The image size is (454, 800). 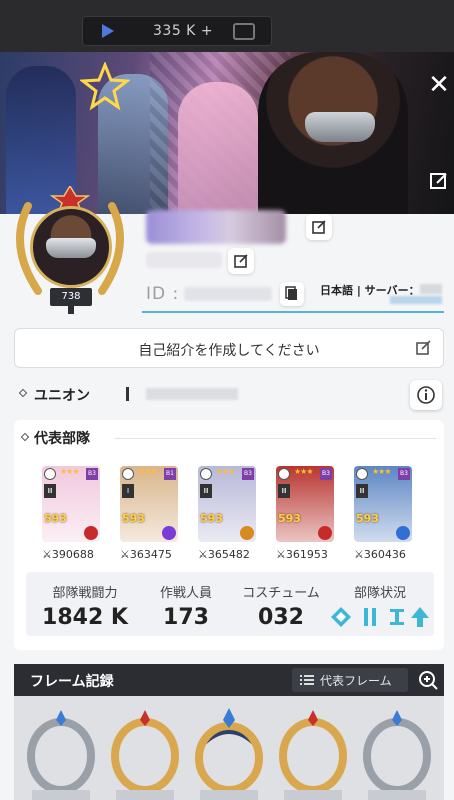 What do you see at coordinates (439, 85) in the screenshot?
I see `close-button: ✕` at bounding box center [439, 85].